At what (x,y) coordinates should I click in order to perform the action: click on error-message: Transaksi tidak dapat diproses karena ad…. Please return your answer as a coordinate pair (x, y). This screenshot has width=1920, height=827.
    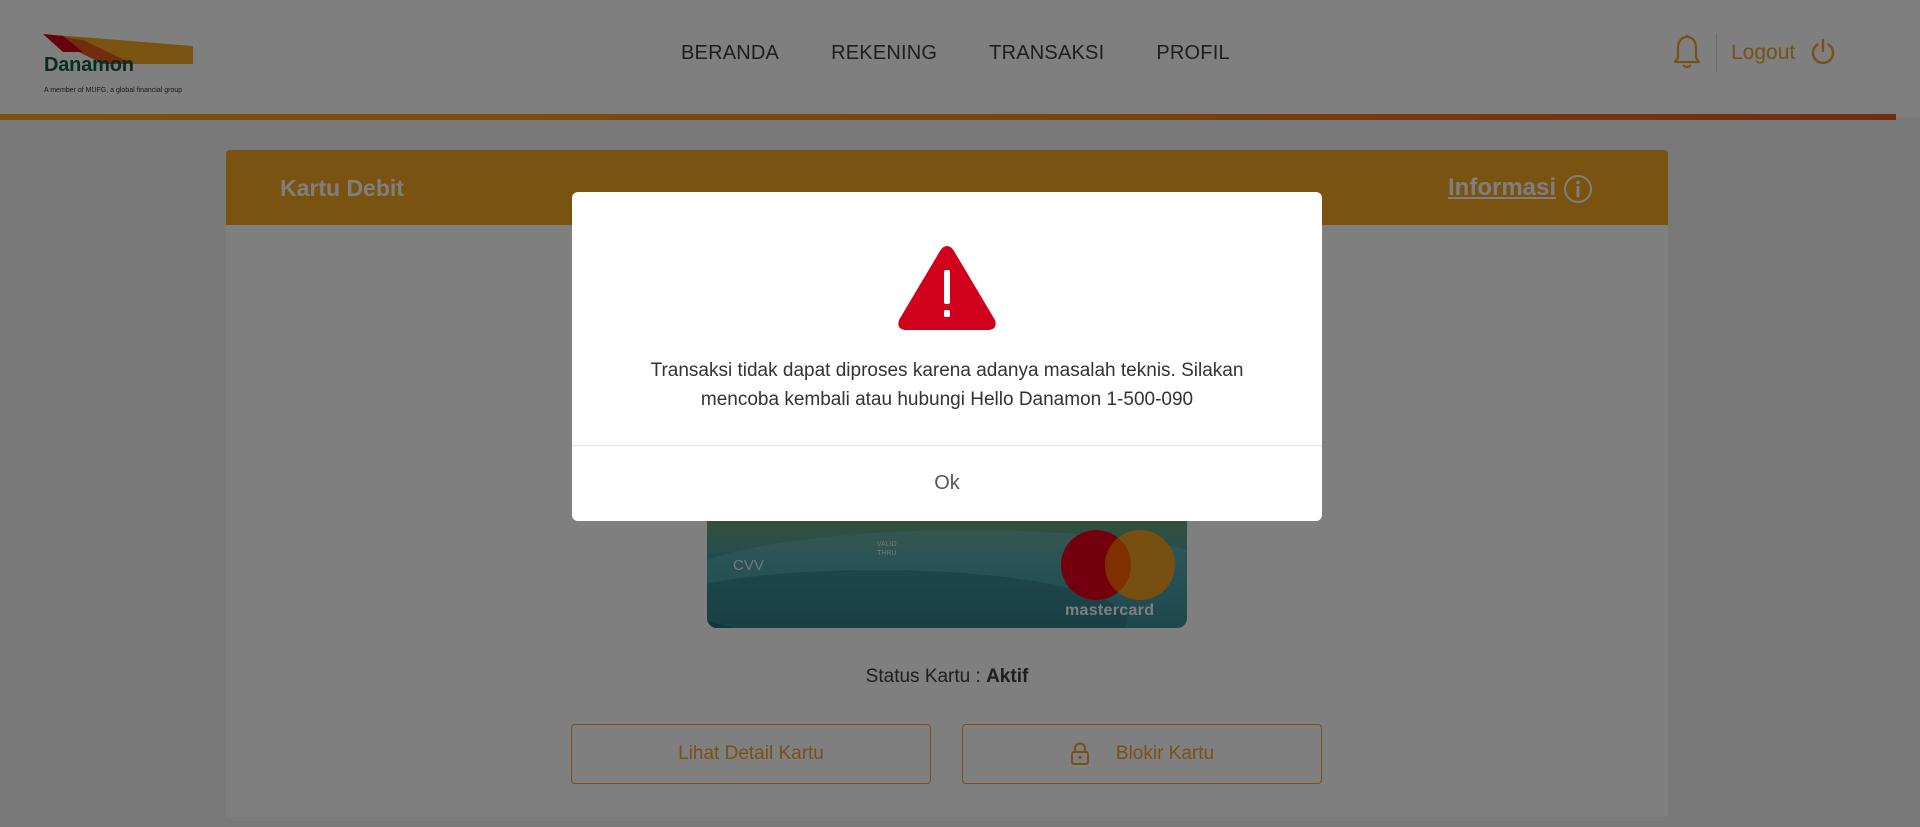
    Looking at the image, I should click on (947, 385).